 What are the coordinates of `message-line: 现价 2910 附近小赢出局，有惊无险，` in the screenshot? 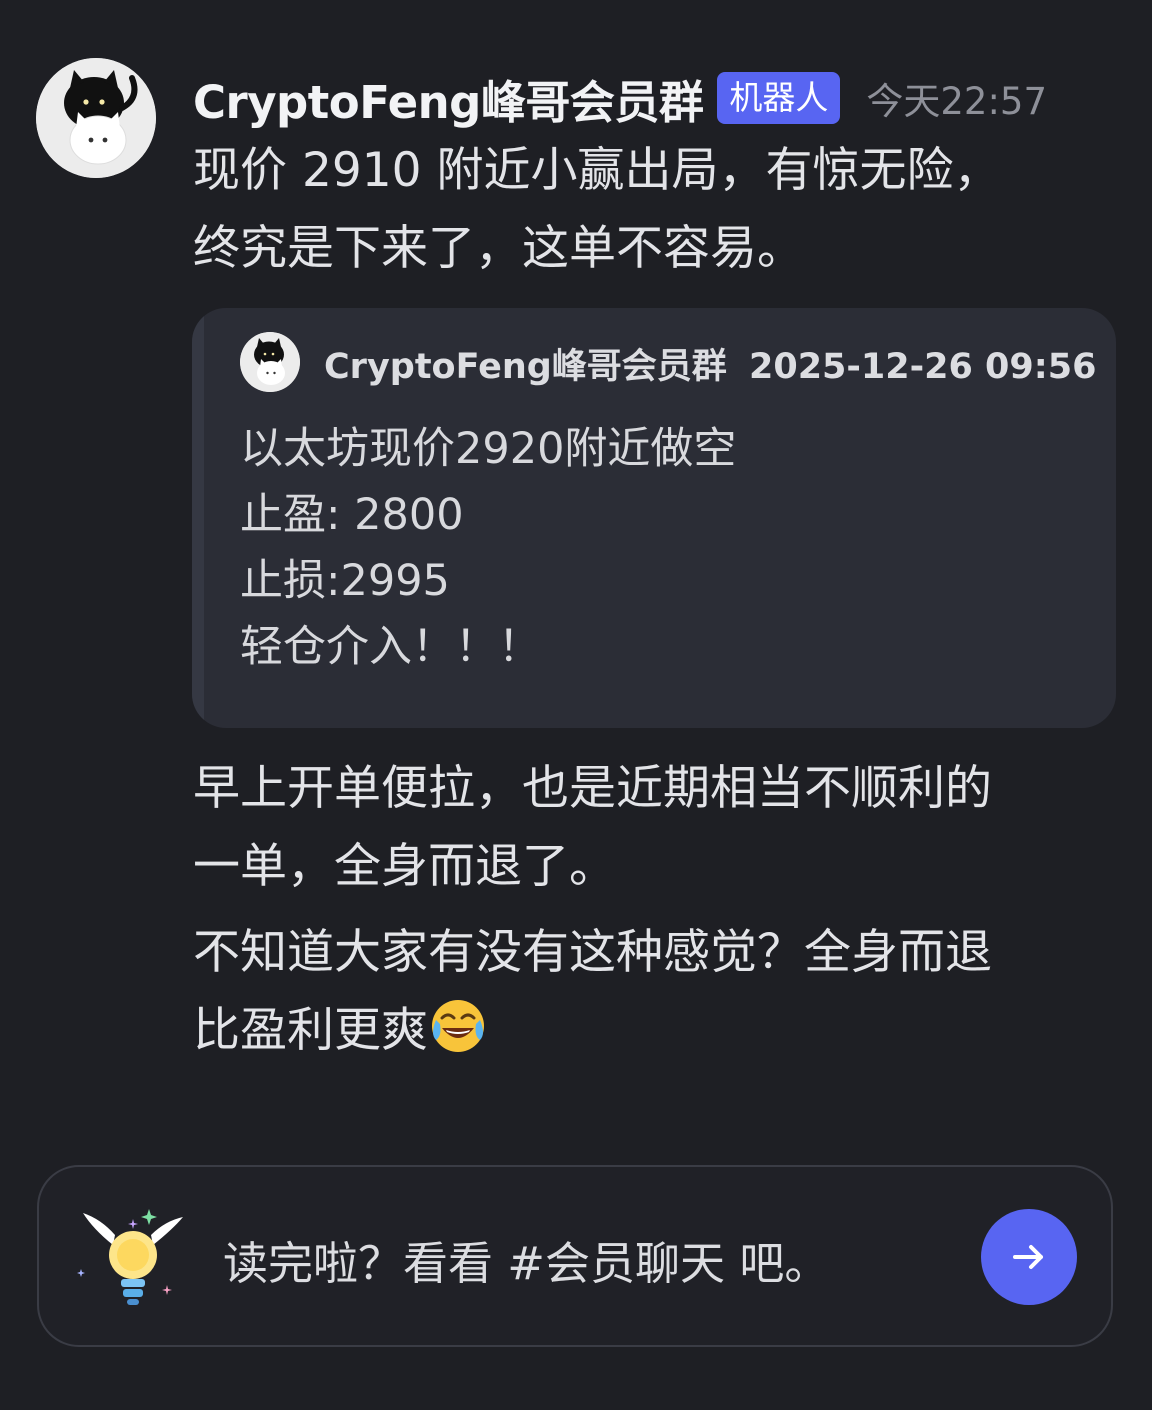 It's located at (597, 170).